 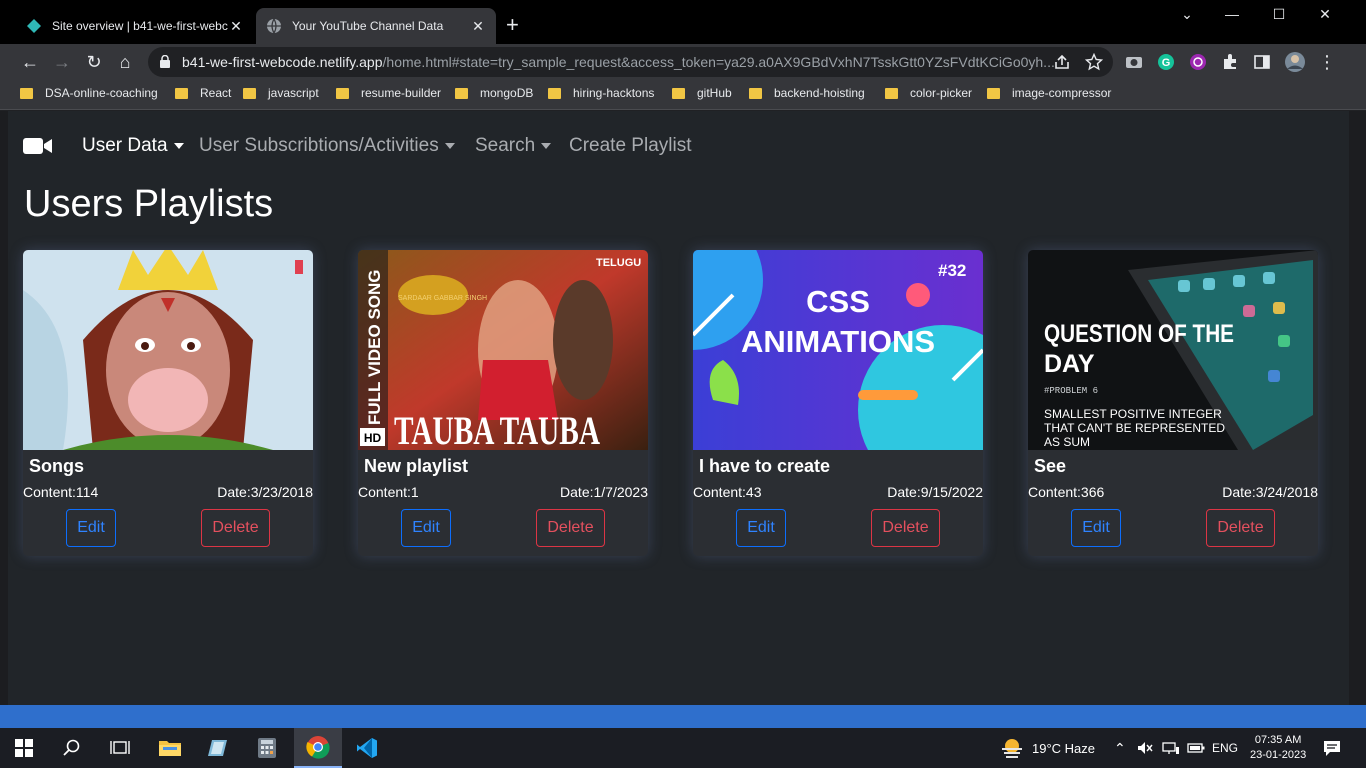 I want to click on tab-youtube-data: Your YouTube Channel Data ✕, so click(x=376, y=26).